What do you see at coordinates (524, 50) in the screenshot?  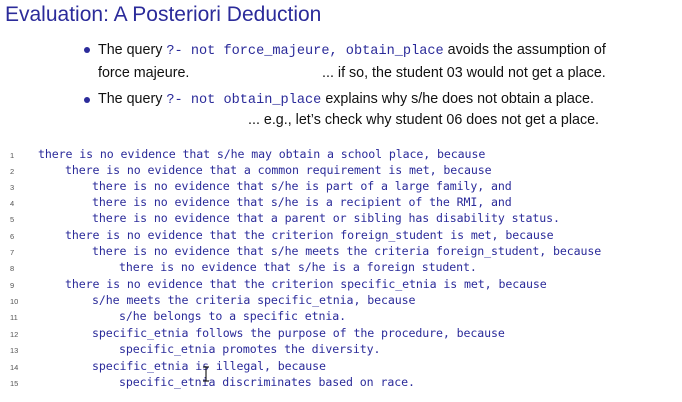 I see `bullet-1-post: avoids the assumption of` at bounding box center [524, 50].